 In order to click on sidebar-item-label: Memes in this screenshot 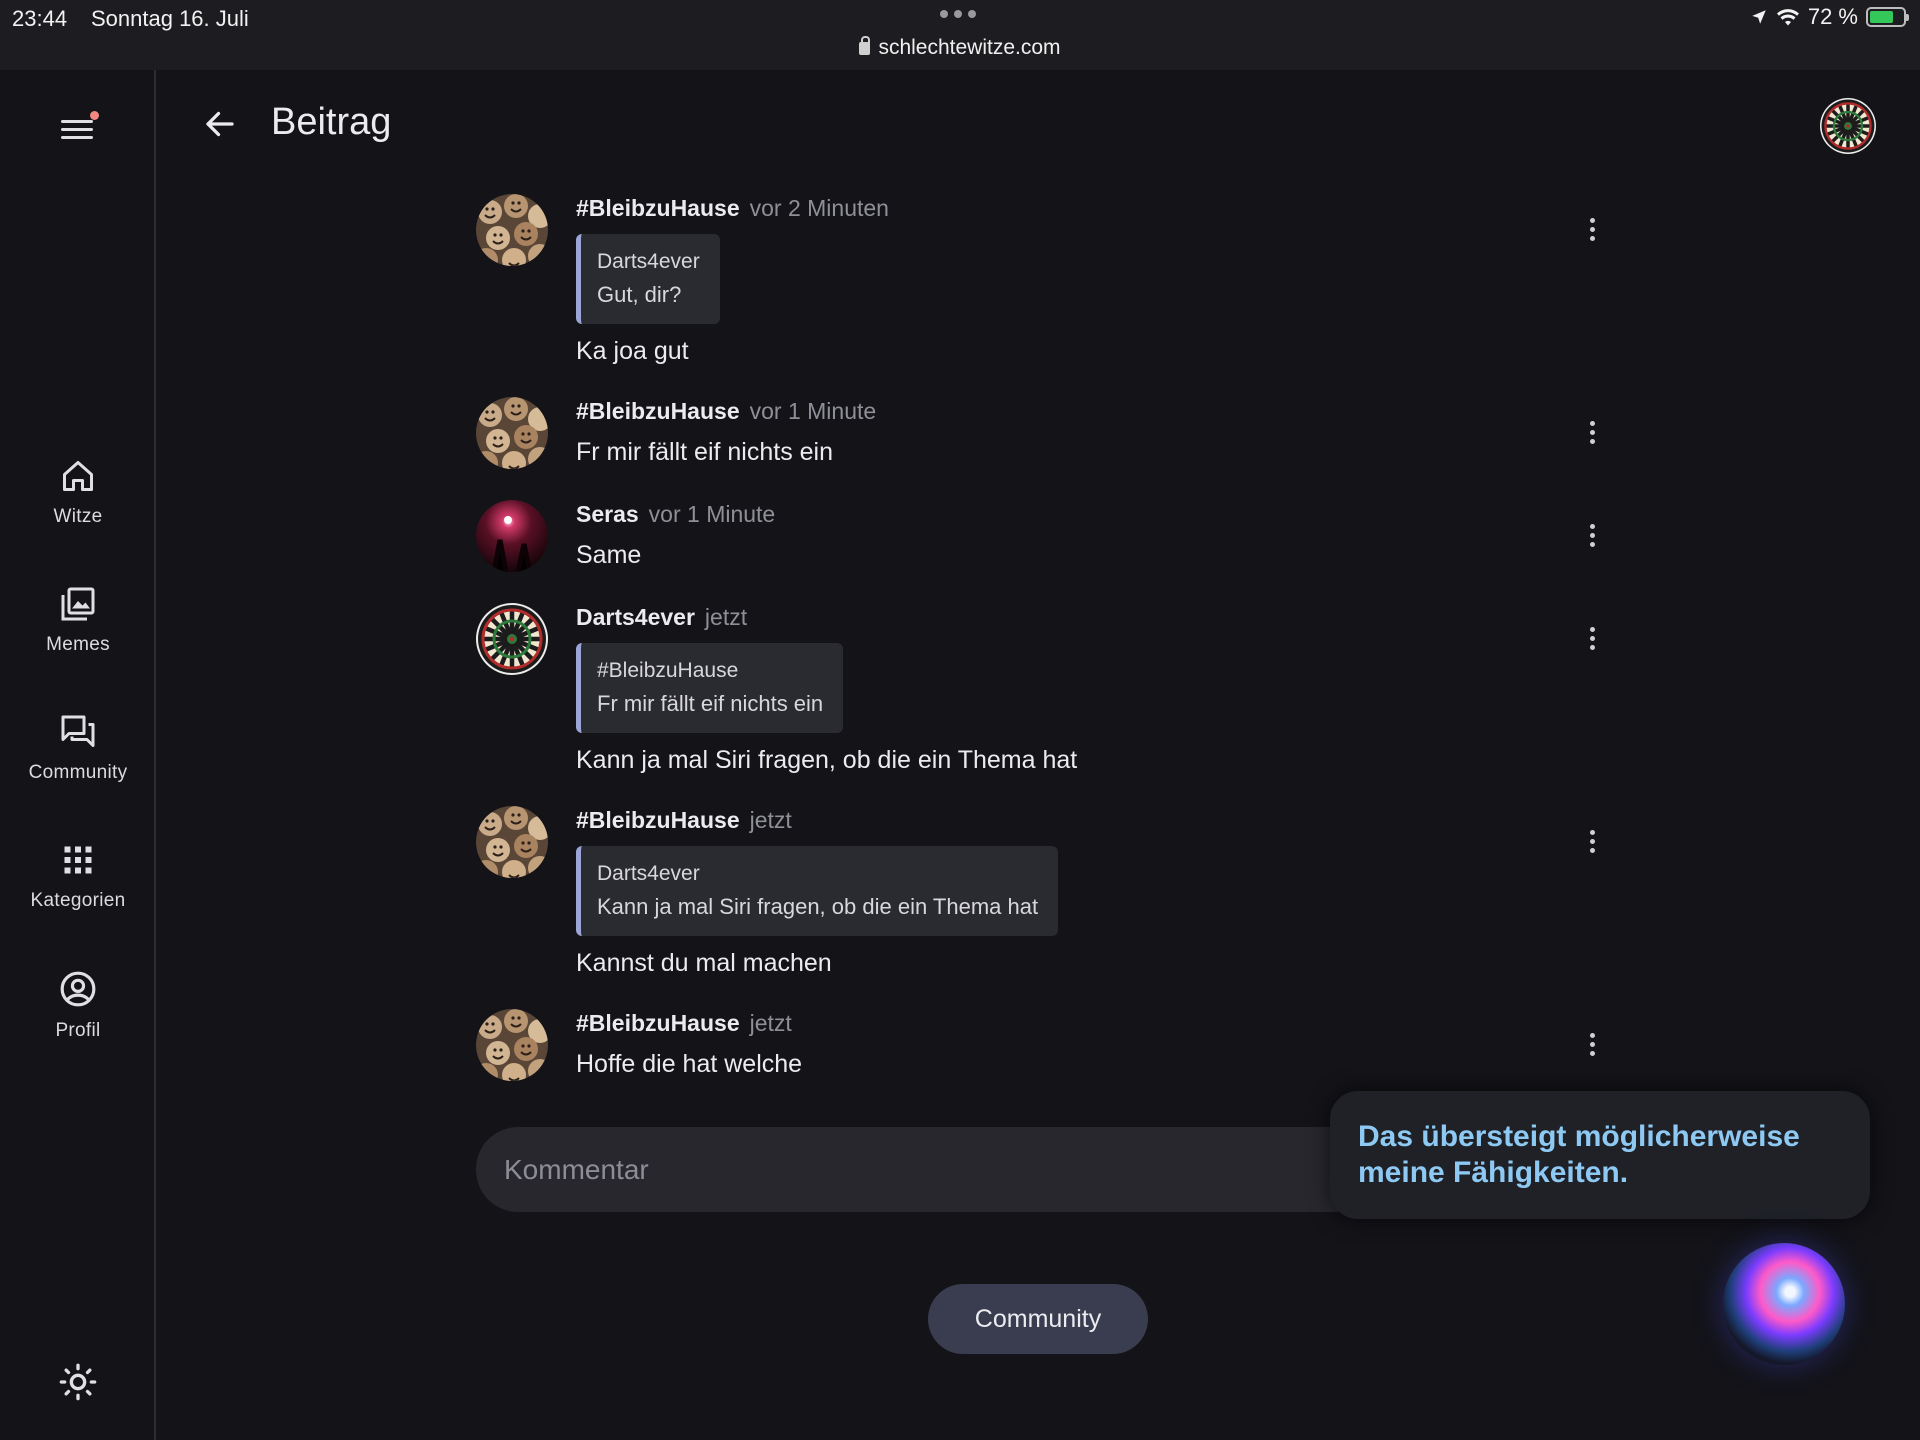, I will do `click(78, 644)`.